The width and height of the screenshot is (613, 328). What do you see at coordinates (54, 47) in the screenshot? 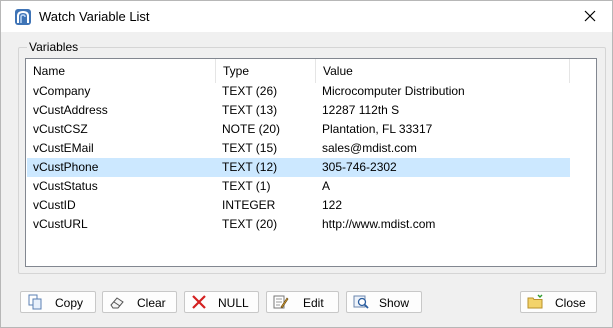
I see `variables-group-label: Variables` at bounding box center [54, 47].